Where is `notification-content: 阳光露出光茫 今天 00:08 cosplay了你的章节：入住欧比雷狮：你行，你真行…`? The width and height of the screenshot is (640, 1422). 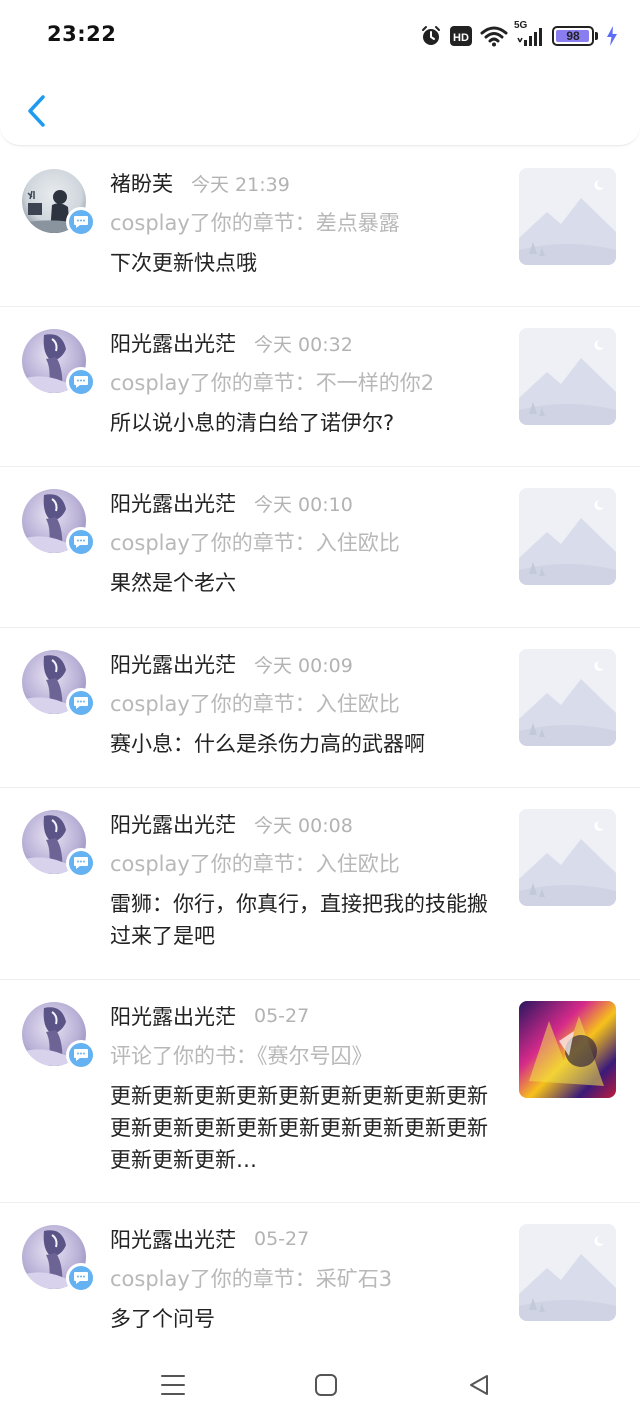
notification-content: 阳光露出光茫 今天 00:08 cosplay了你的章节：入住欧比雷狮：你行，你真行… is located at coordinates (300, 880).